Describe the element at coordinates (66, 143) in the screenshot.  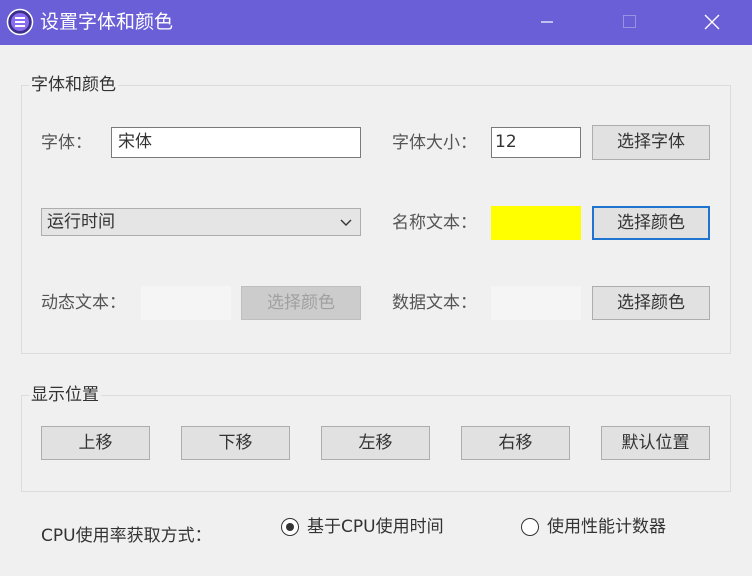
I see `font-label: 字体：` at that location.